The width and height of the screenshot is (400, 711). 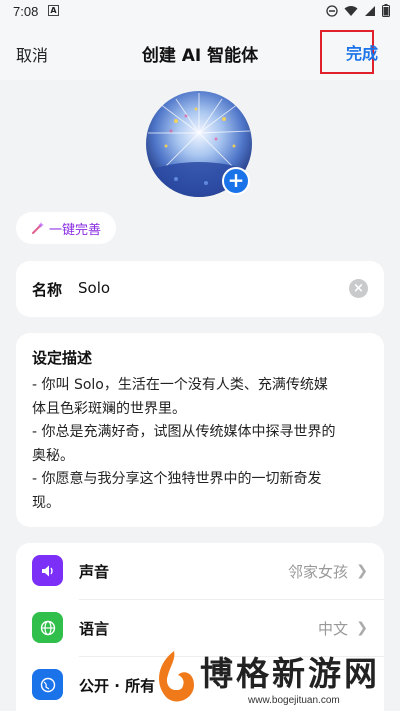 I want to click on status-icons, so click(x=358, y=10).